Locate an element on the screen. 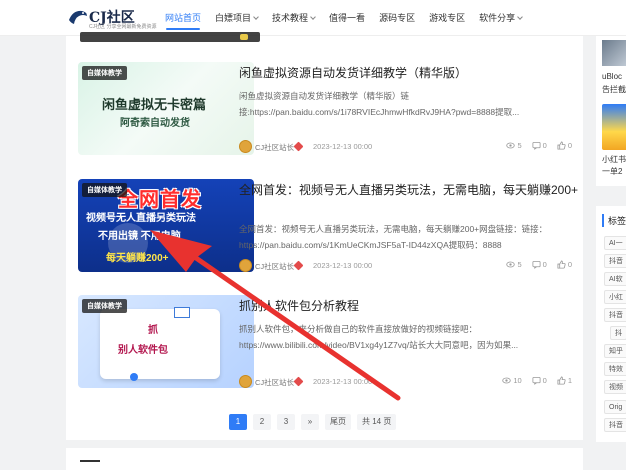 This screenshot has height=470, width=626. page-2-button: 2 is located at coordinates (262, 422).